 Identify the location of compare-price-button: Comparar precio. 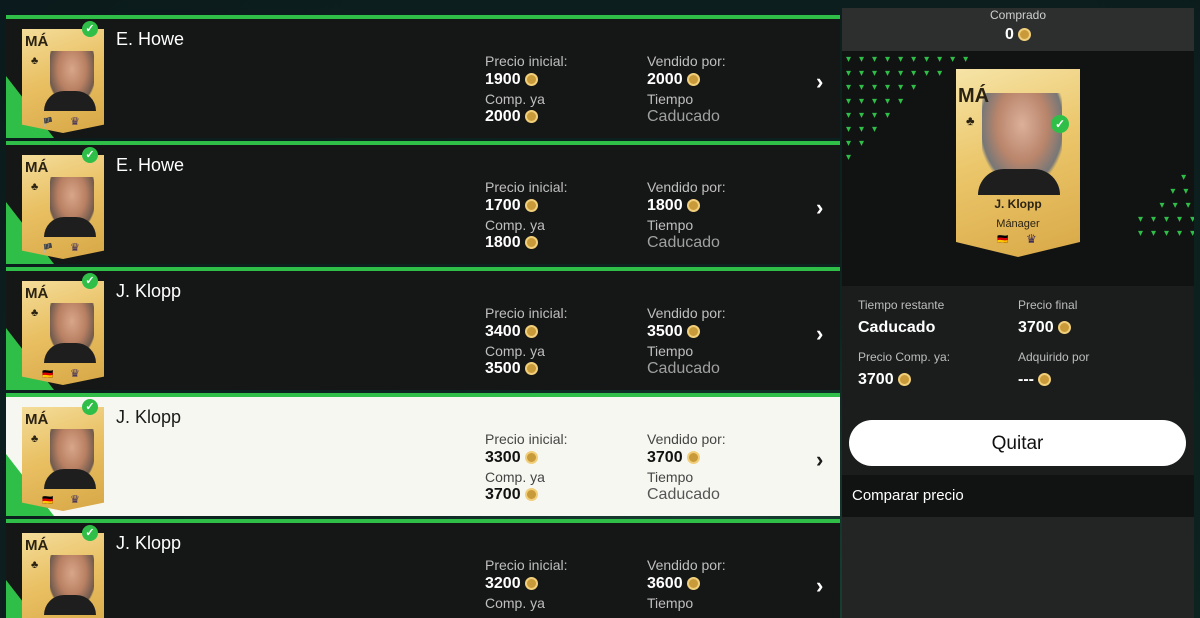
(1018, 496).